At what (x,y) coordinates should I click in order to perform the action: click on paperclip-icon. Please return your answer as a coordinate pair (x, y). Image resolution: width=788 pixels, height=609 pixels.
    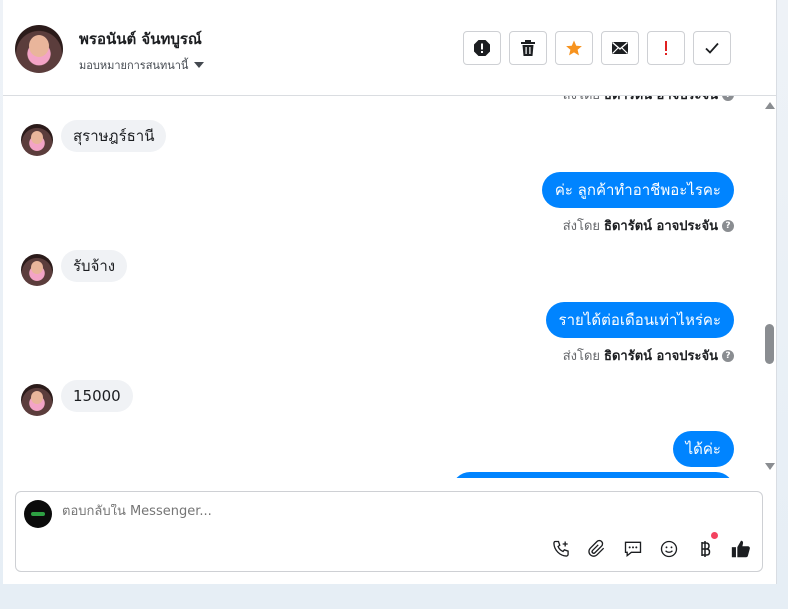
    Looking at the image, I should click on (596, 548).